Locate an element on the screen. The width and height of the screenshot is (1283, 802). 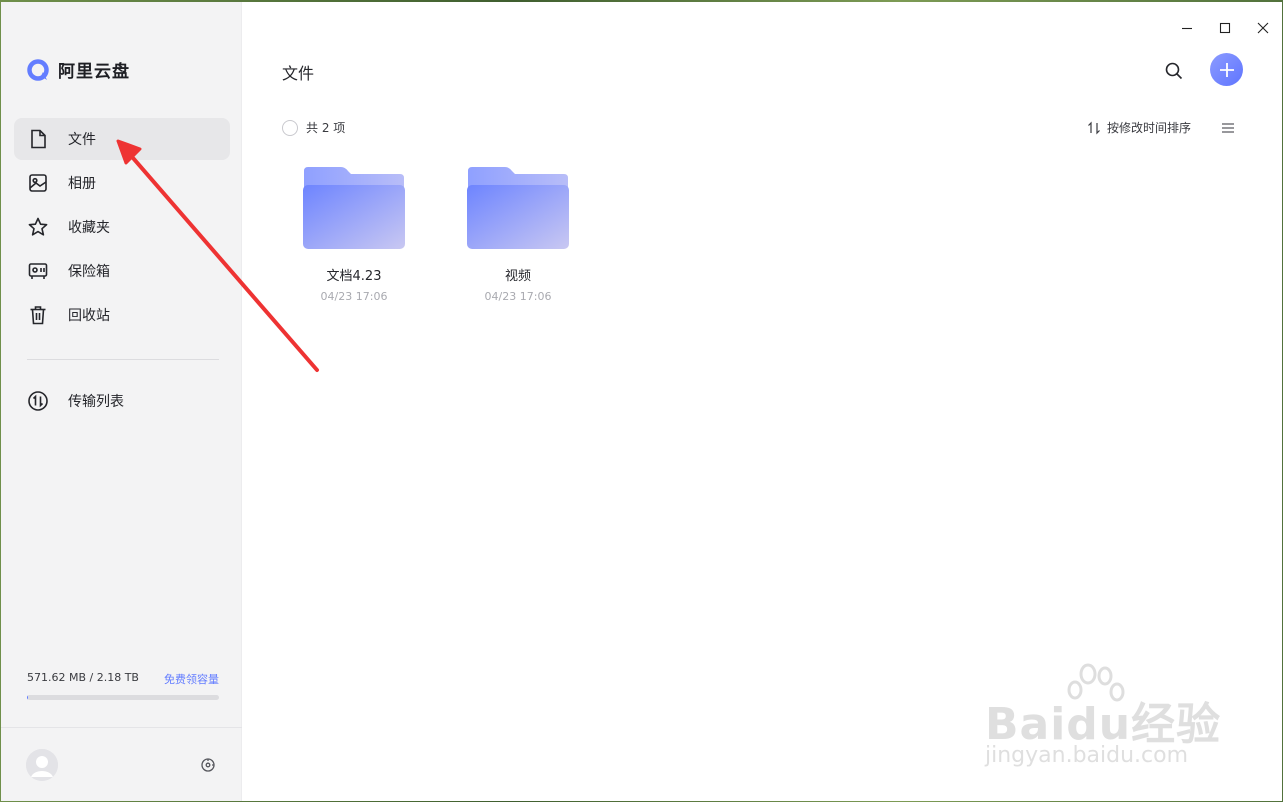
trash-icon is located at coordinates (38, 315).